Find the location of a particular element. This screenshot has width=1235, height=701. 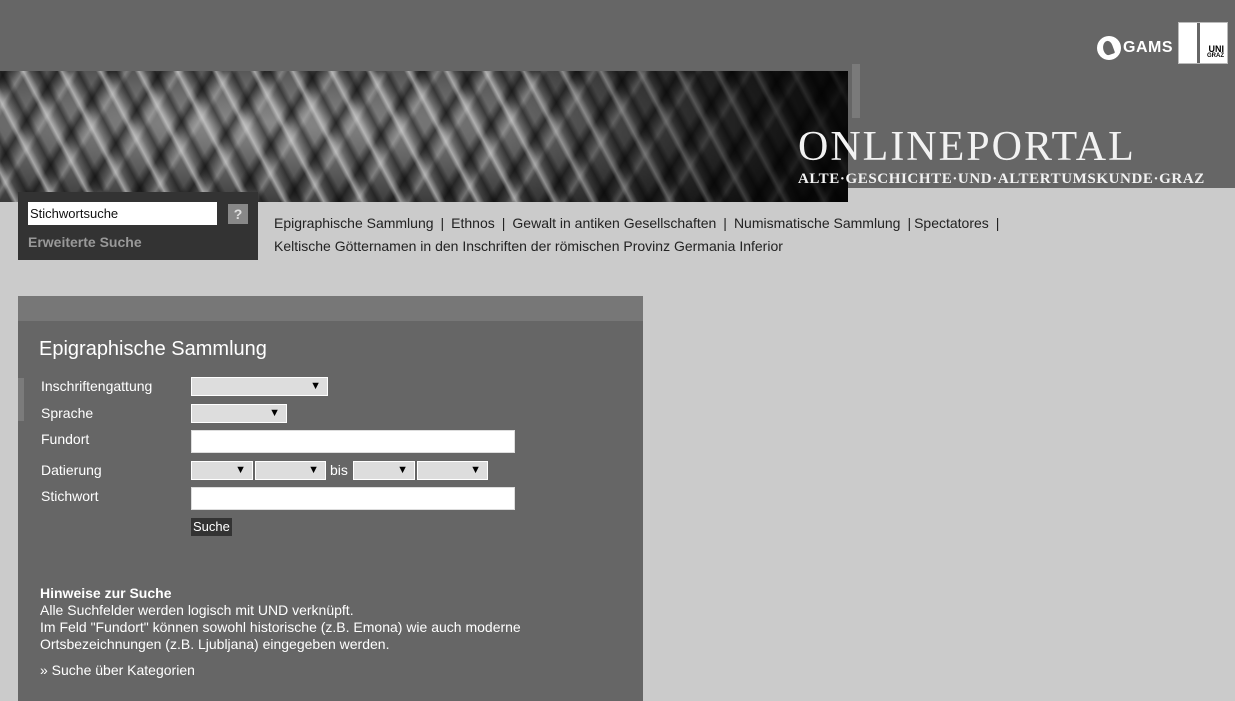

search-submit-button: Suche is located at coordinates (211, 527).